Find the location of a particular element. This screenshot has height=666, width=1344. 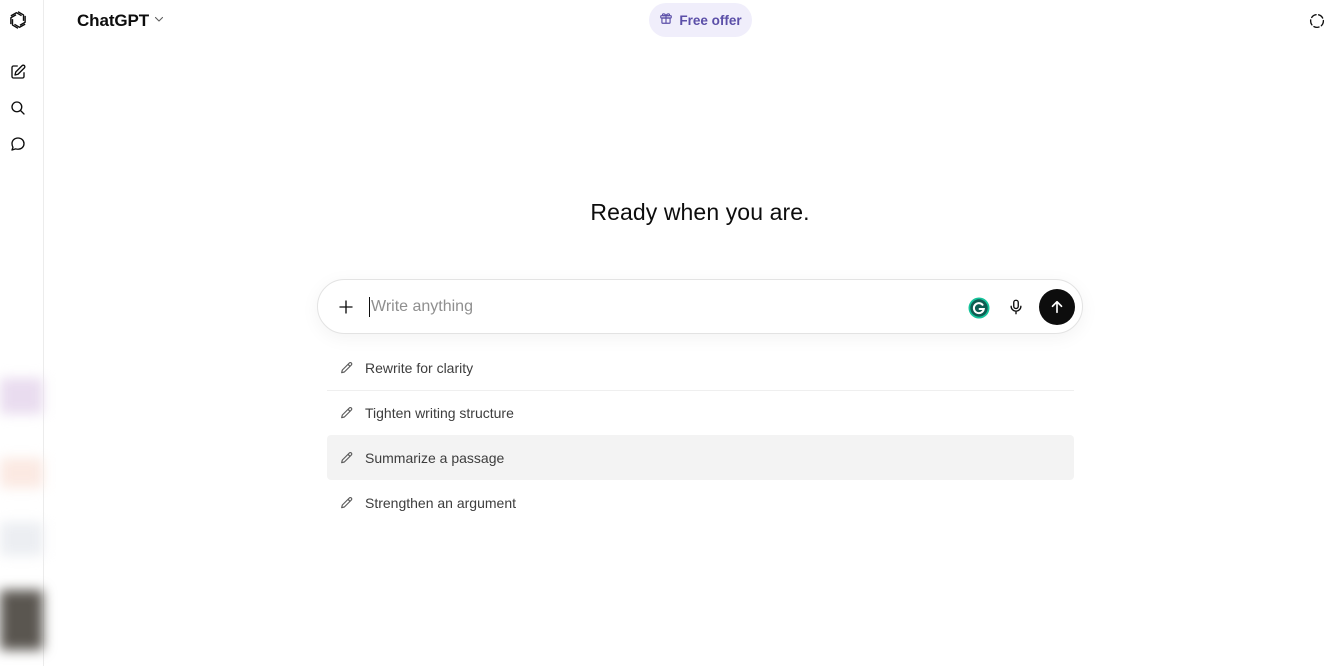

gift-icon is located at coordinates (666, 20).